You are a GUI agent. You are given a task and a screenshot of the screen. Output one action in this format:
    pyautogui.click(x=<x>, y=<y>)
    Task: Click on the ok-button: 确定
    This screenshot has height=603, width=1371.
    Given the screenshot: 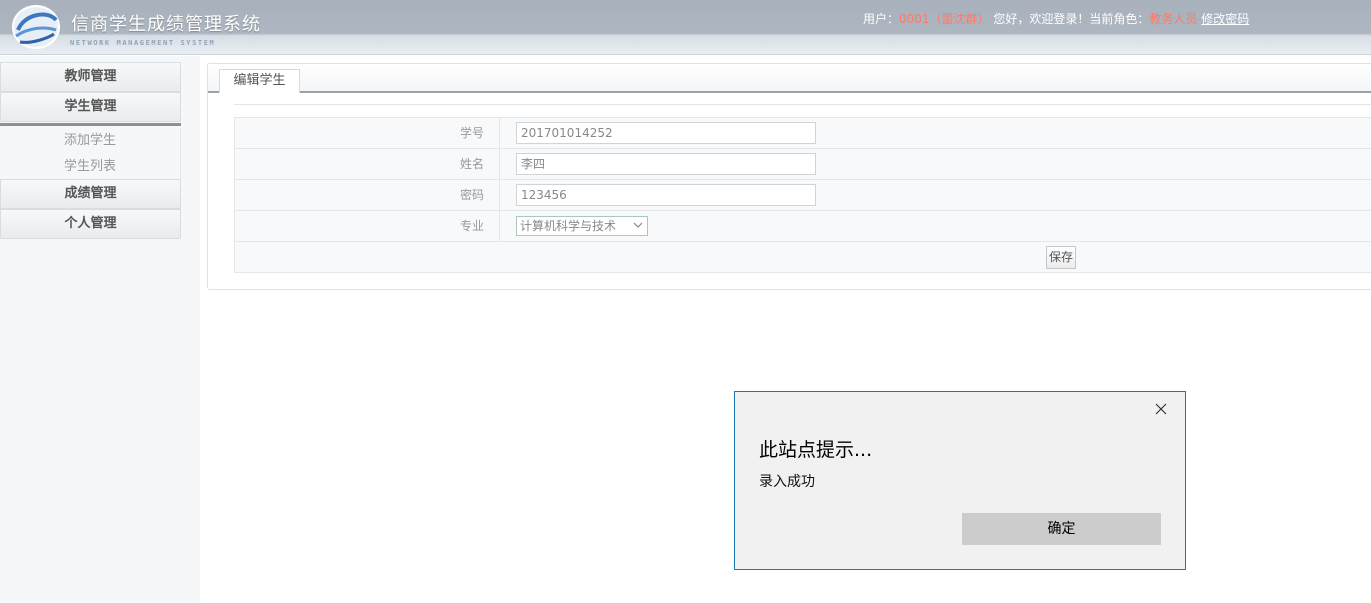 What is the action you would take?
    pyautogui.click(x=1061, y=529)
    